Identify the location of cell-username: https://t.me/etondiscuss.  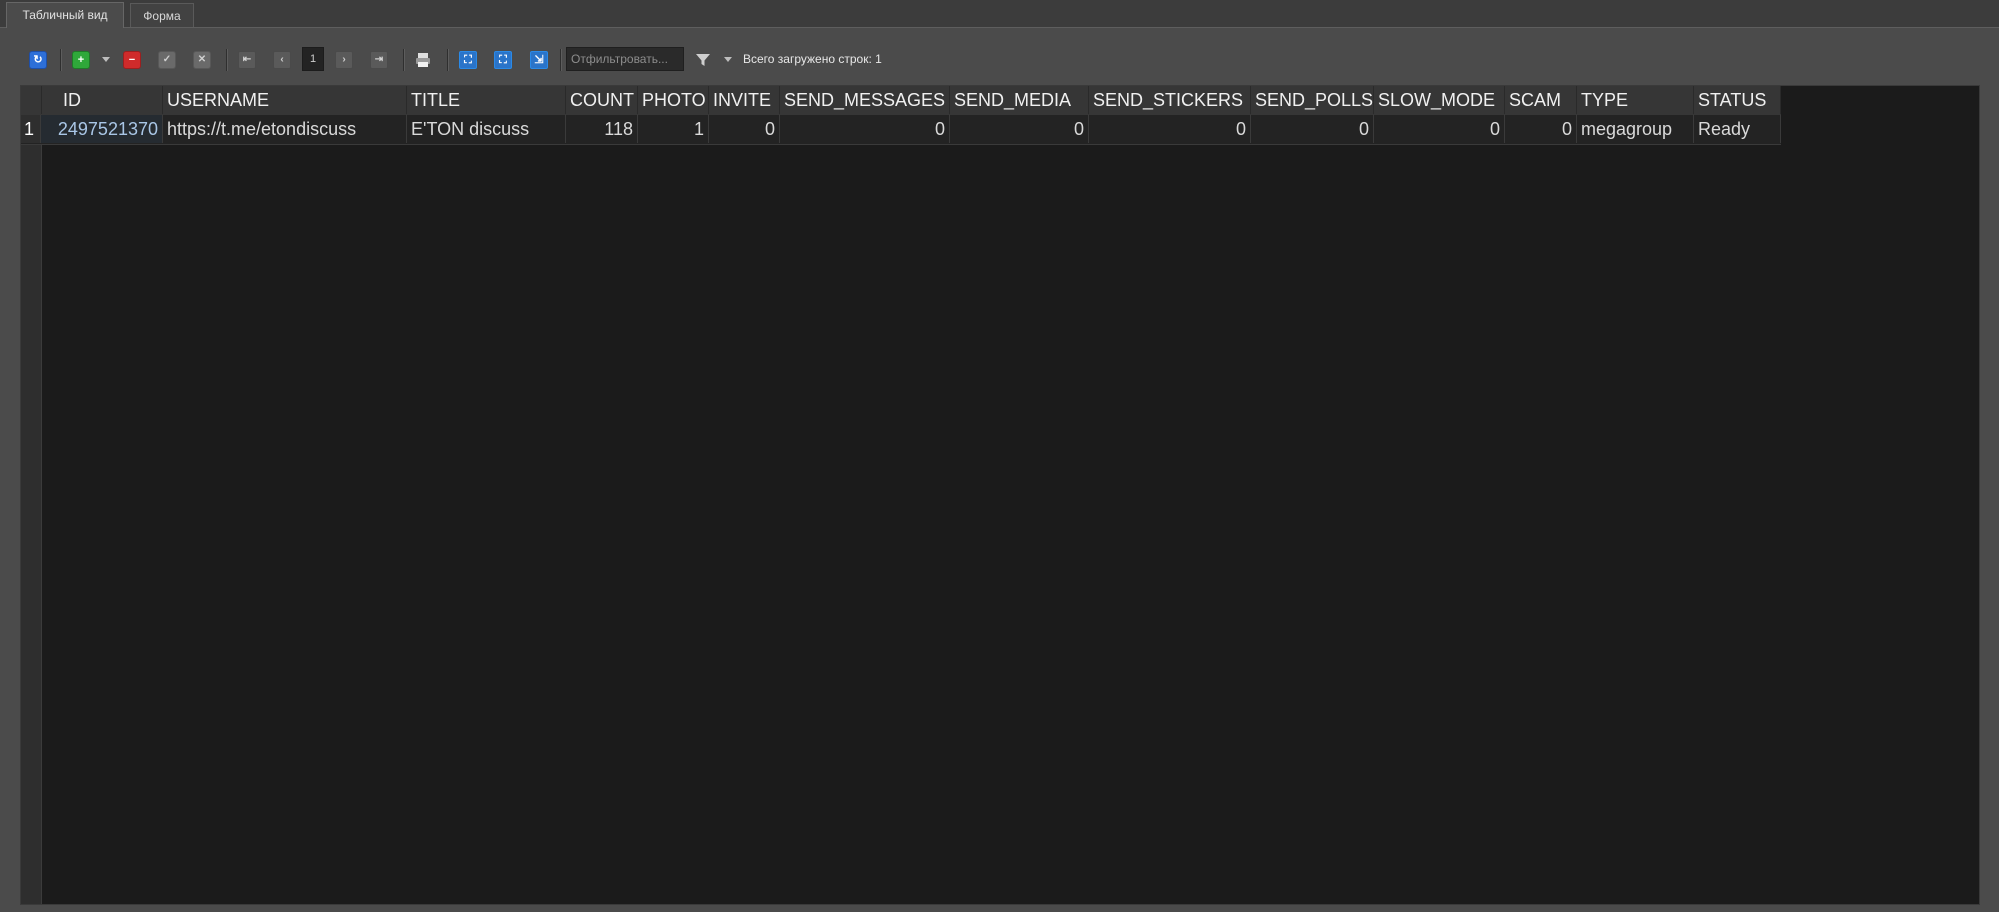
(285, 129).